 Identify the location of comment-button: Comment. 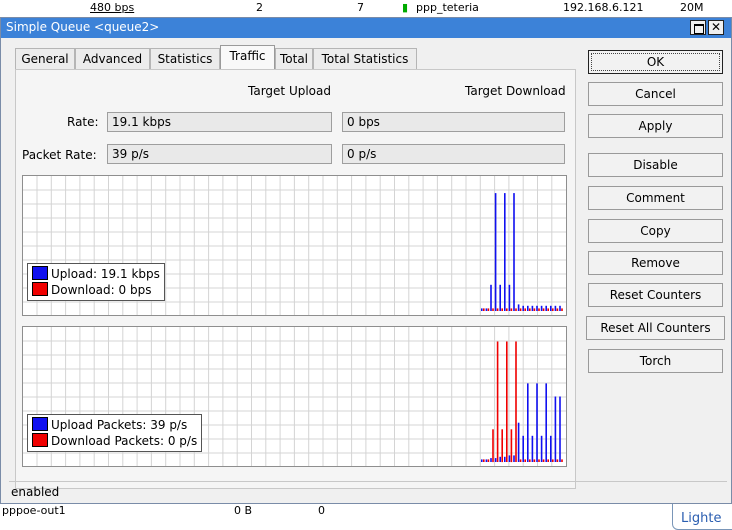
(655, 198).